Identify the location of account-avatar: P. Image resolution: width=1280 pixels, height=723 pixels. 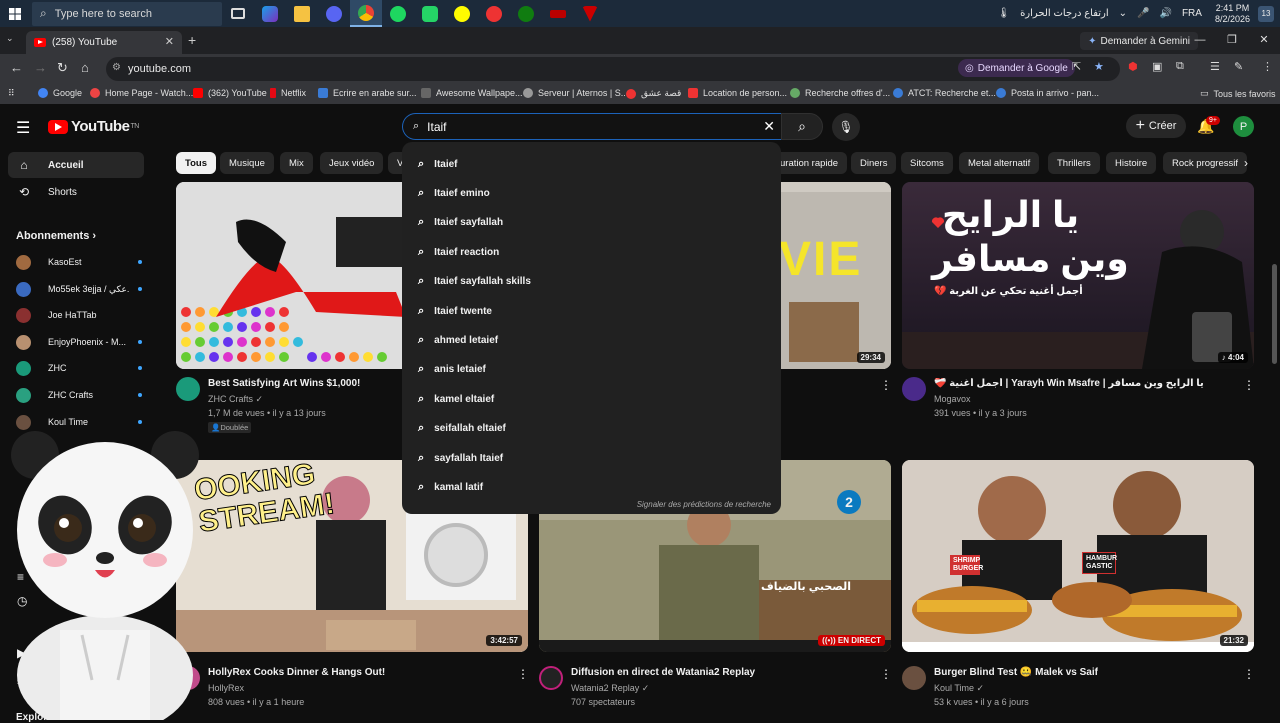
(1243, 126).